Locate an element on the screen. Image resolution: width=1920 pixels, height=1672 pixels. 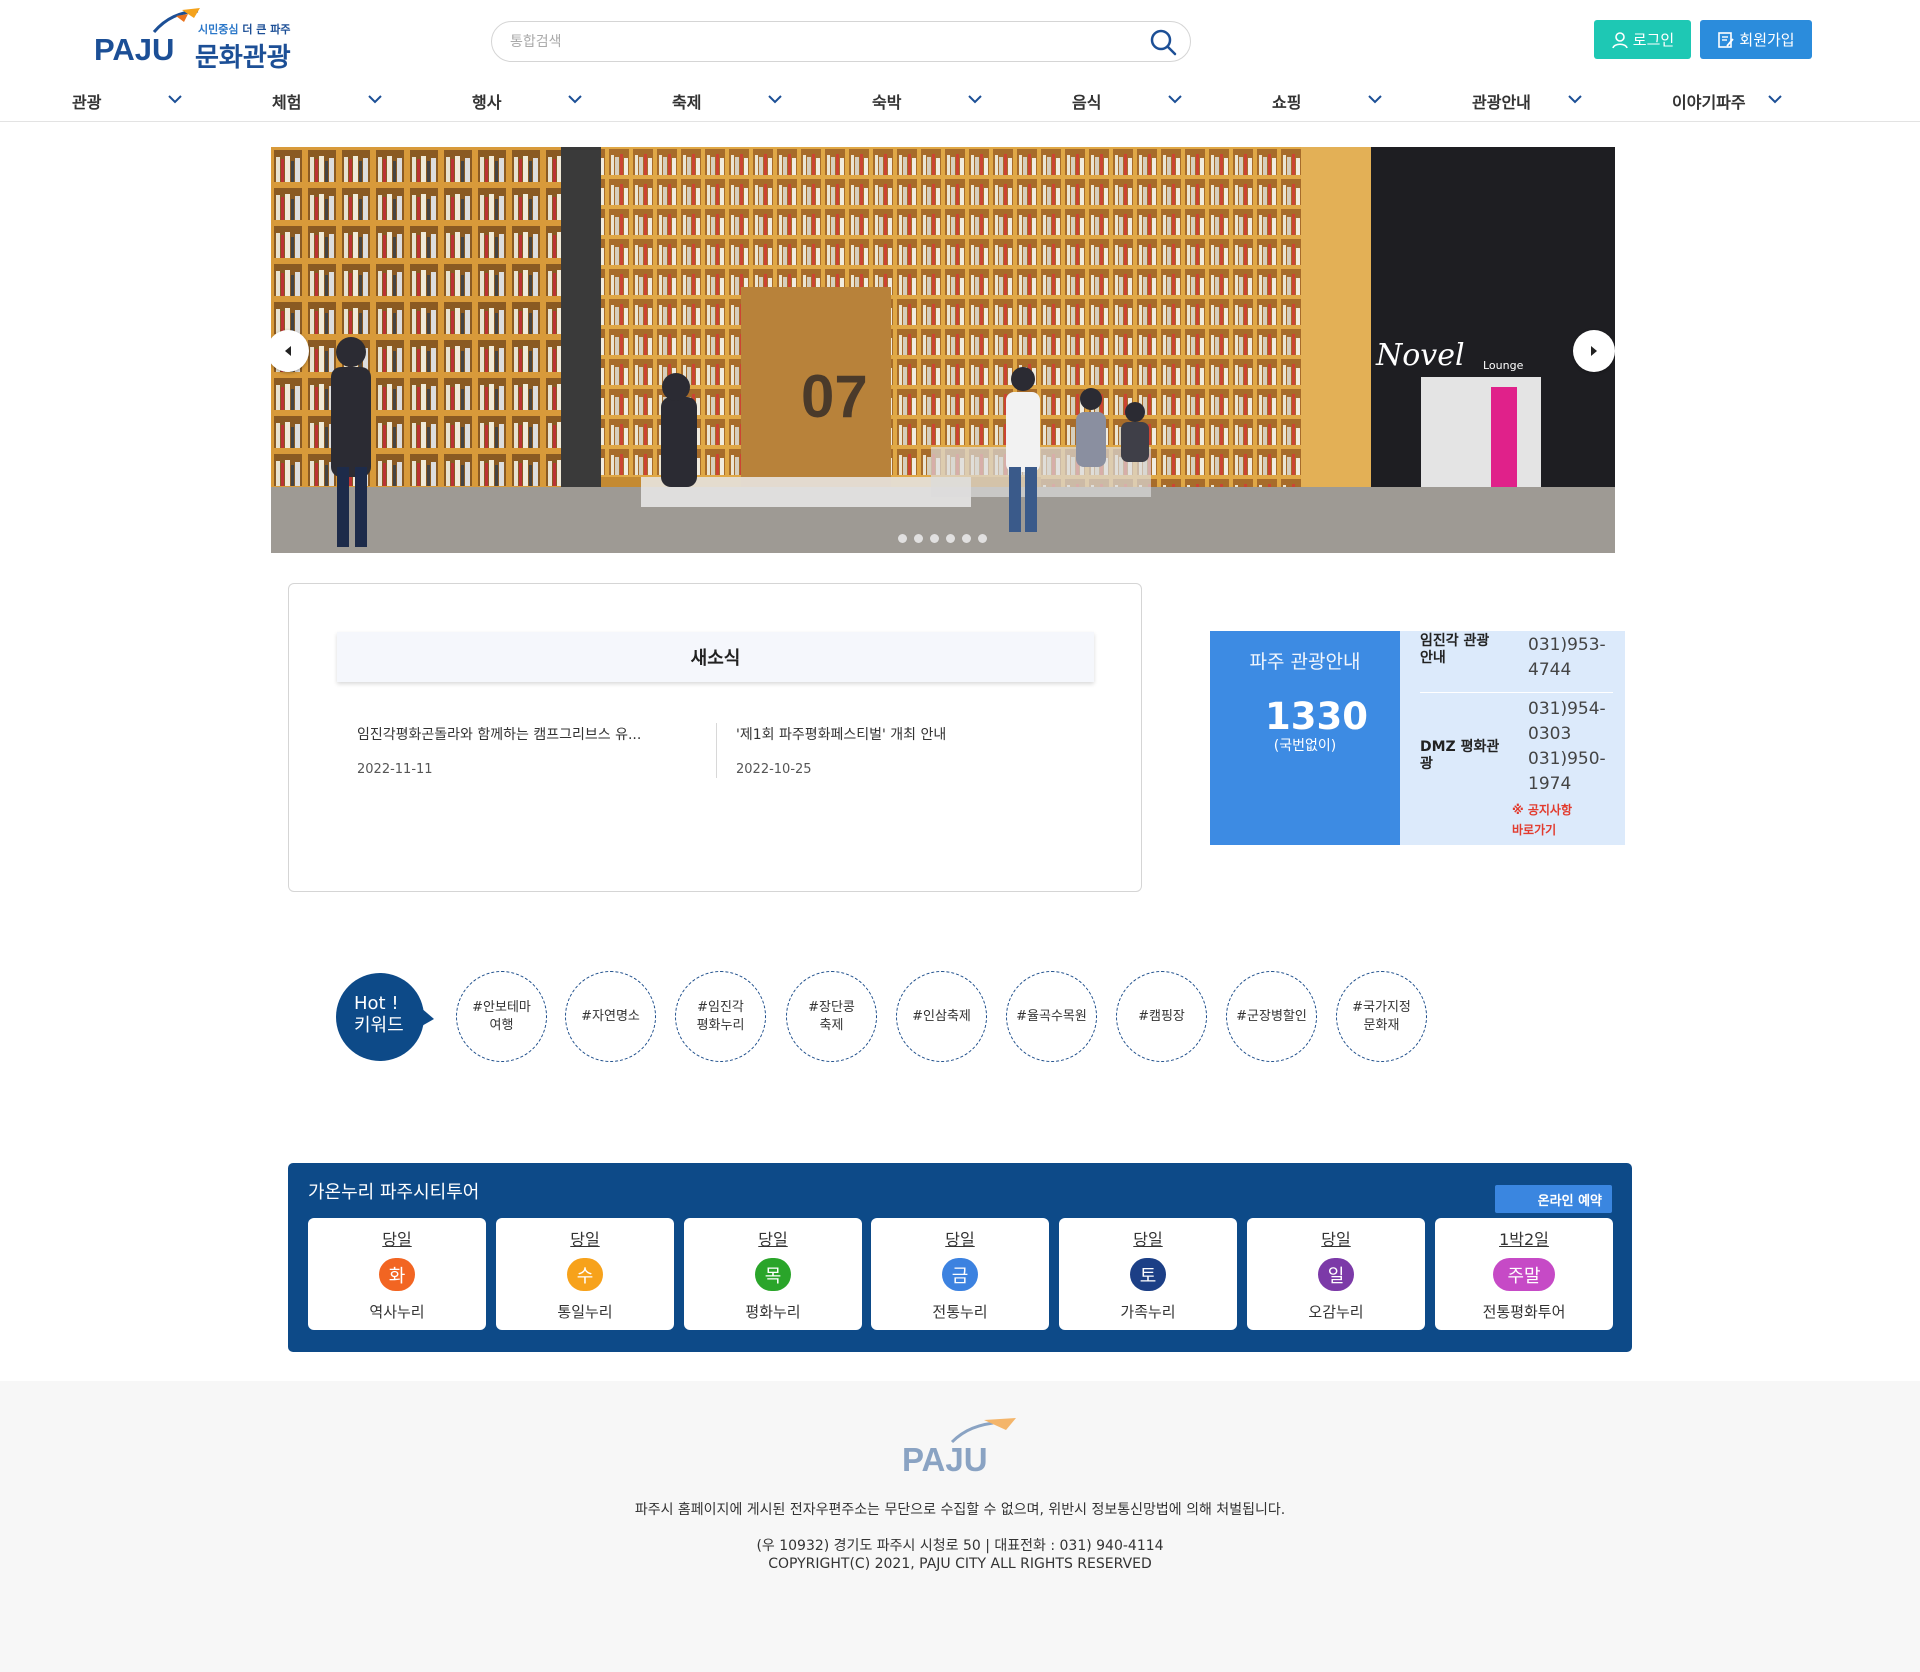
info-label-line: 안내 is located at coordinates (1433, 658).